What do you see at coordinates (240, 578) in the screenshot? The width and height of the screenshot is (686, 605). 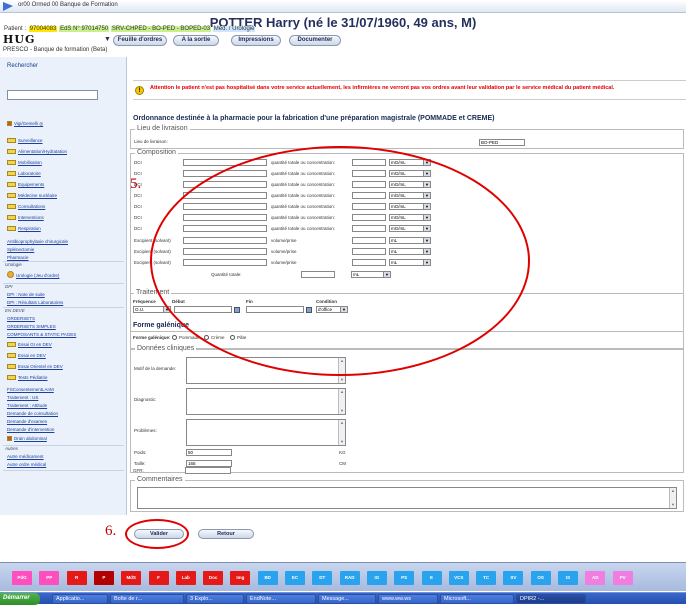 I see `category-button: Img` at bounding box center [240, 578].